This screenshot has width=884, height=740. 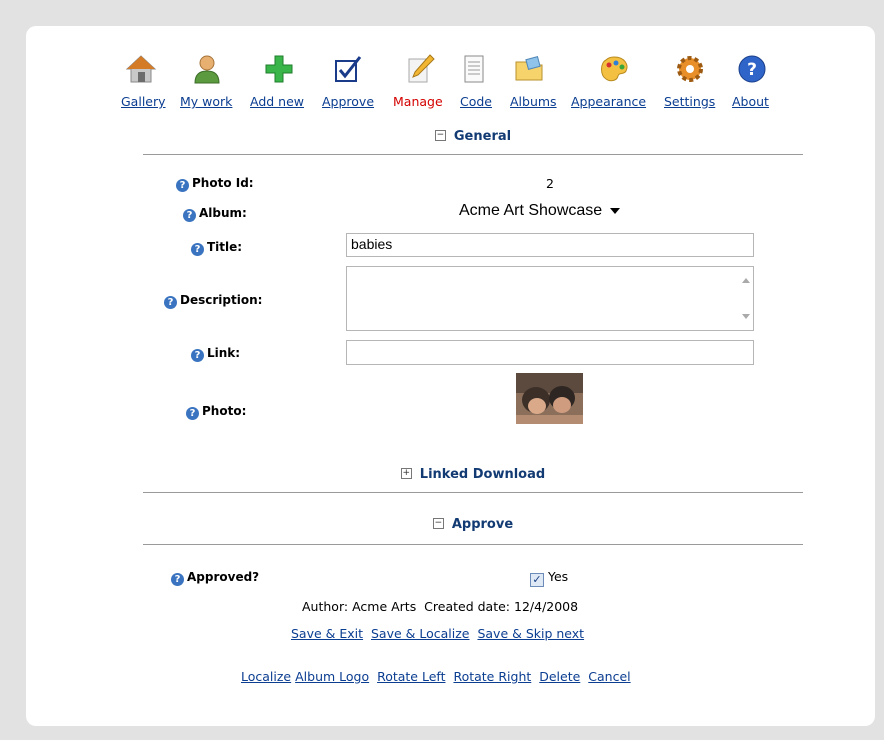 I want to click on localize-link: Localize, so click(x=266, y=676).